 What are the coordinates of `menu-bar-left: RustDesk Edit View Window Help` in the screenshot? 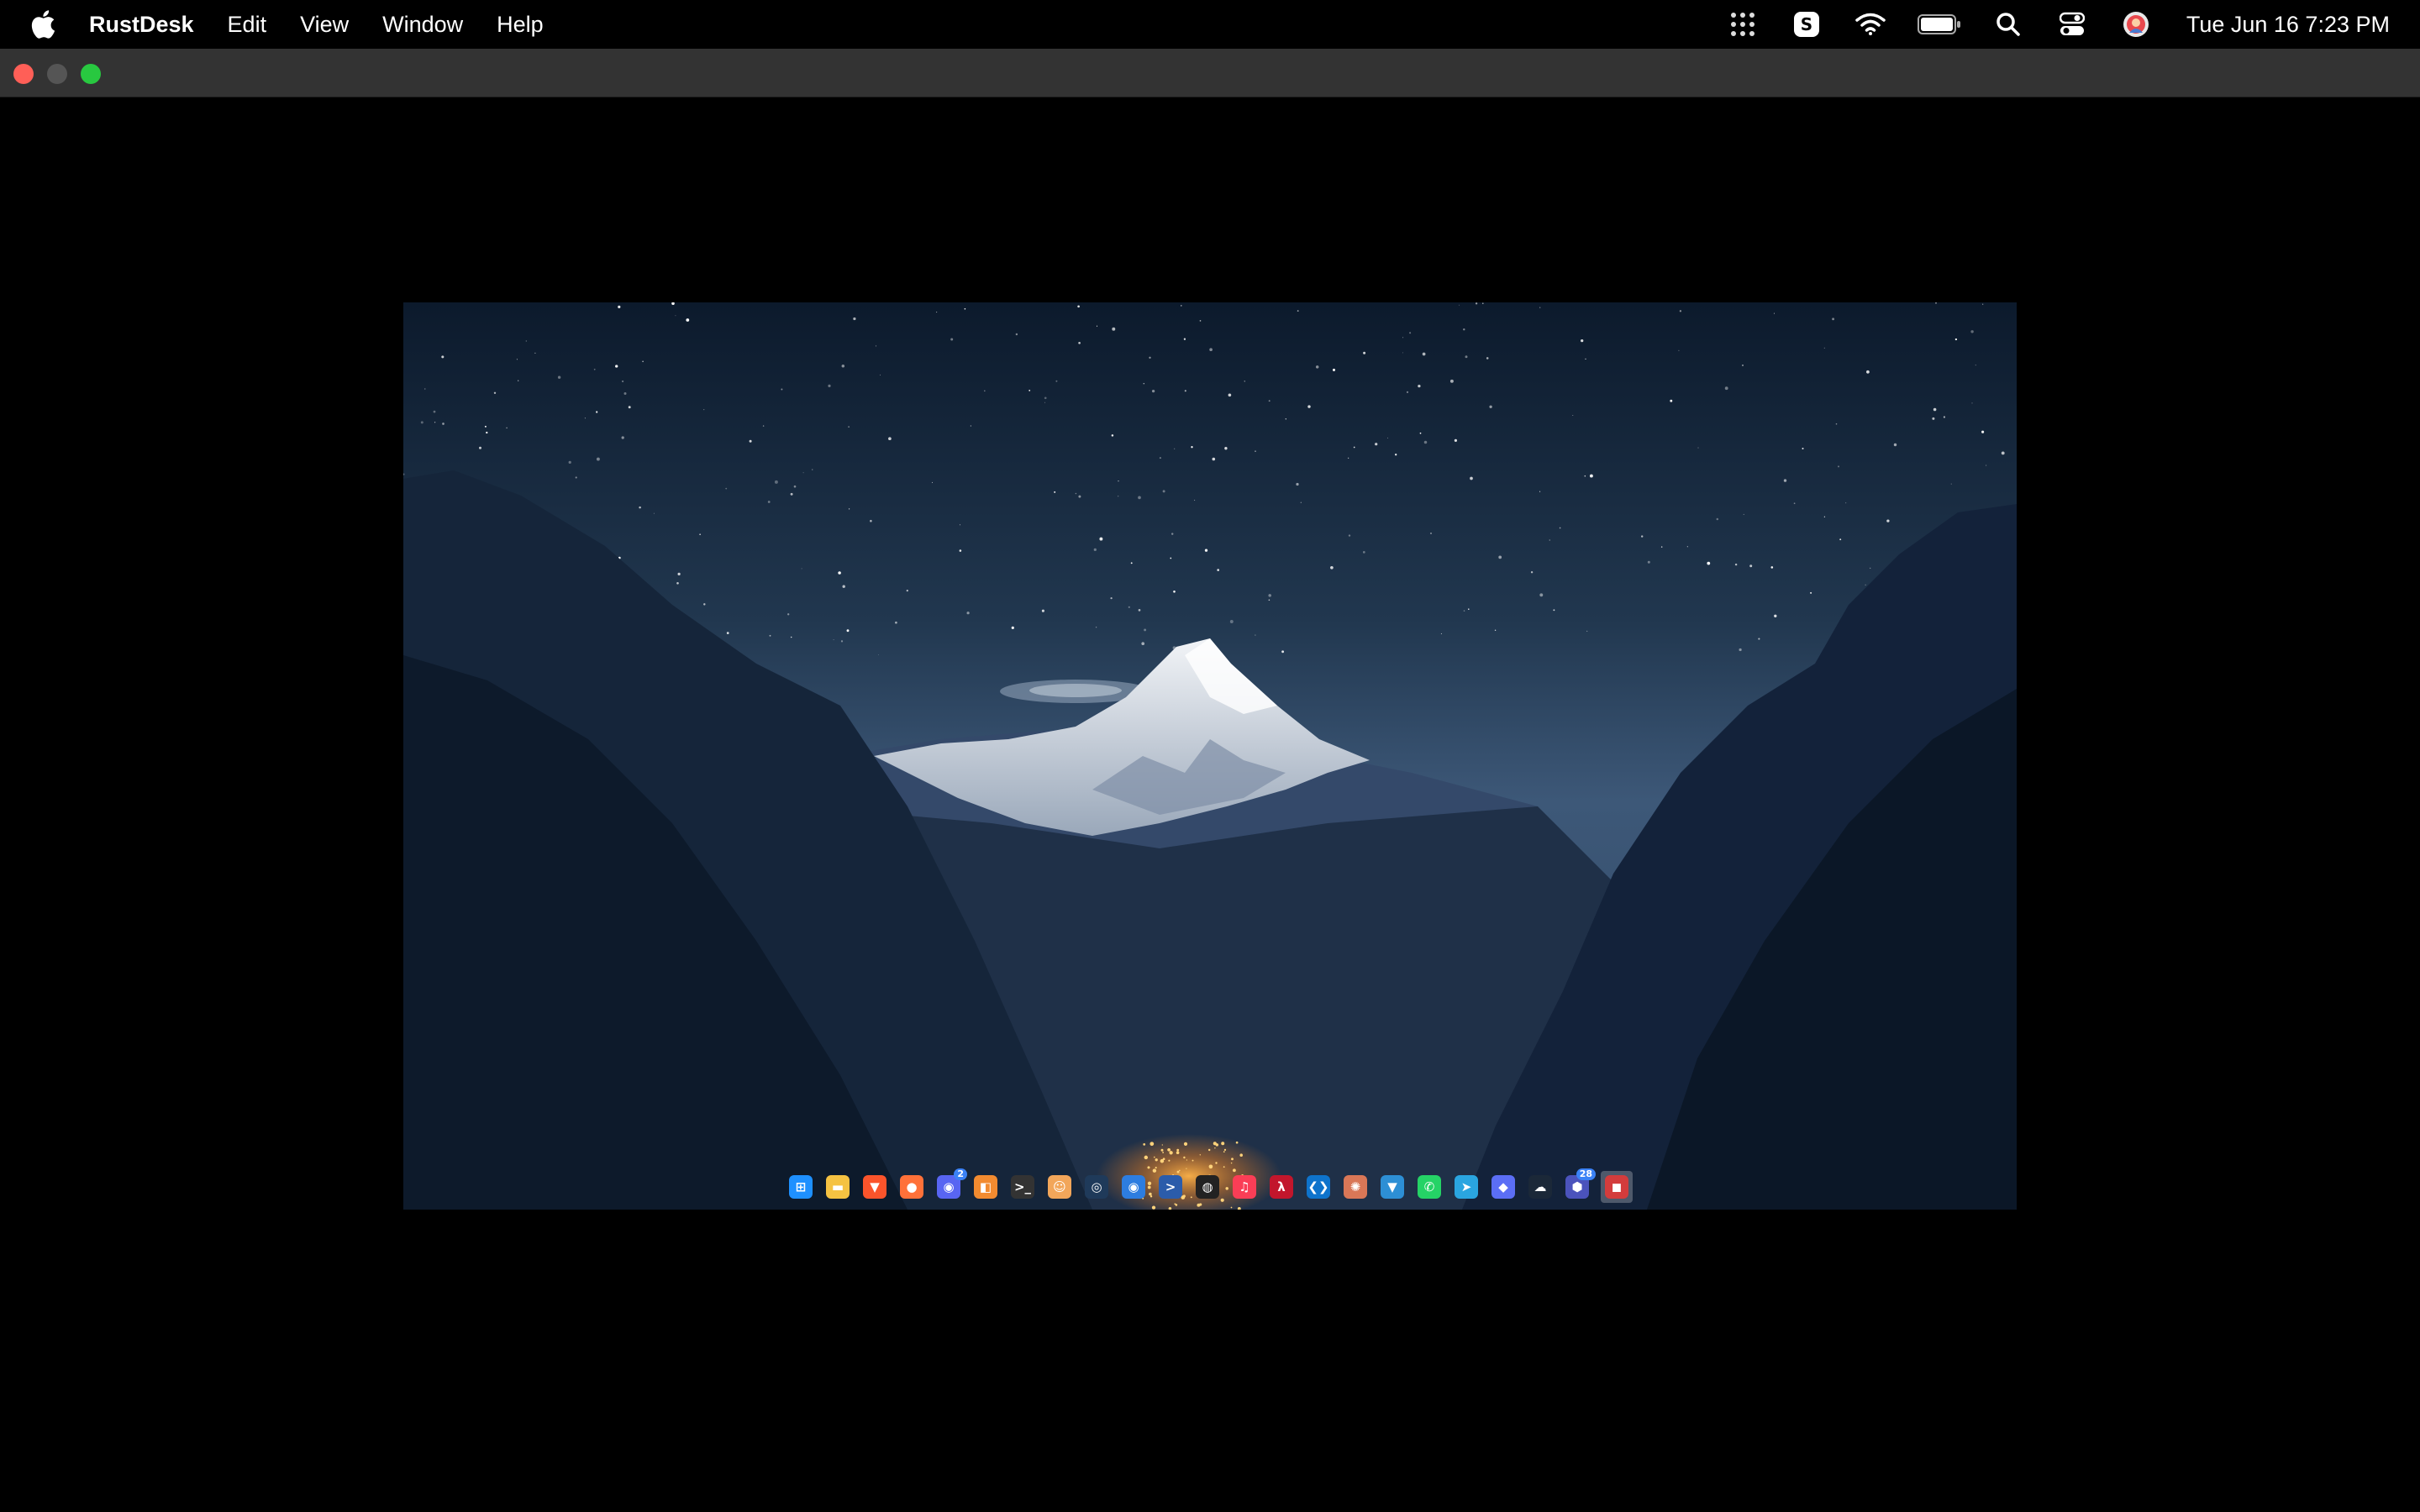 It's located at (303, 24).